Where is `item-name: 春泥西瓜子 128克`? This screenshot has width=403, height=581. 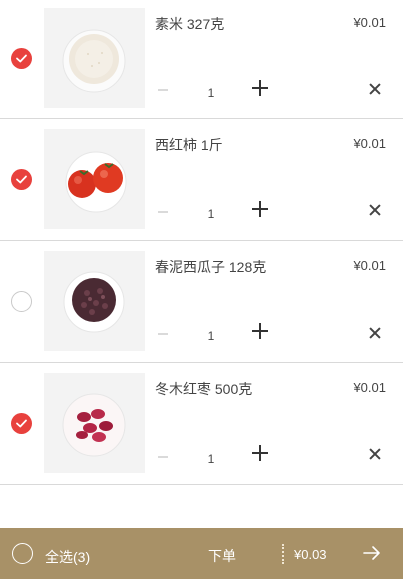
item-name: 春泥西瓜子 128克 is located at coordinates (210, 267).